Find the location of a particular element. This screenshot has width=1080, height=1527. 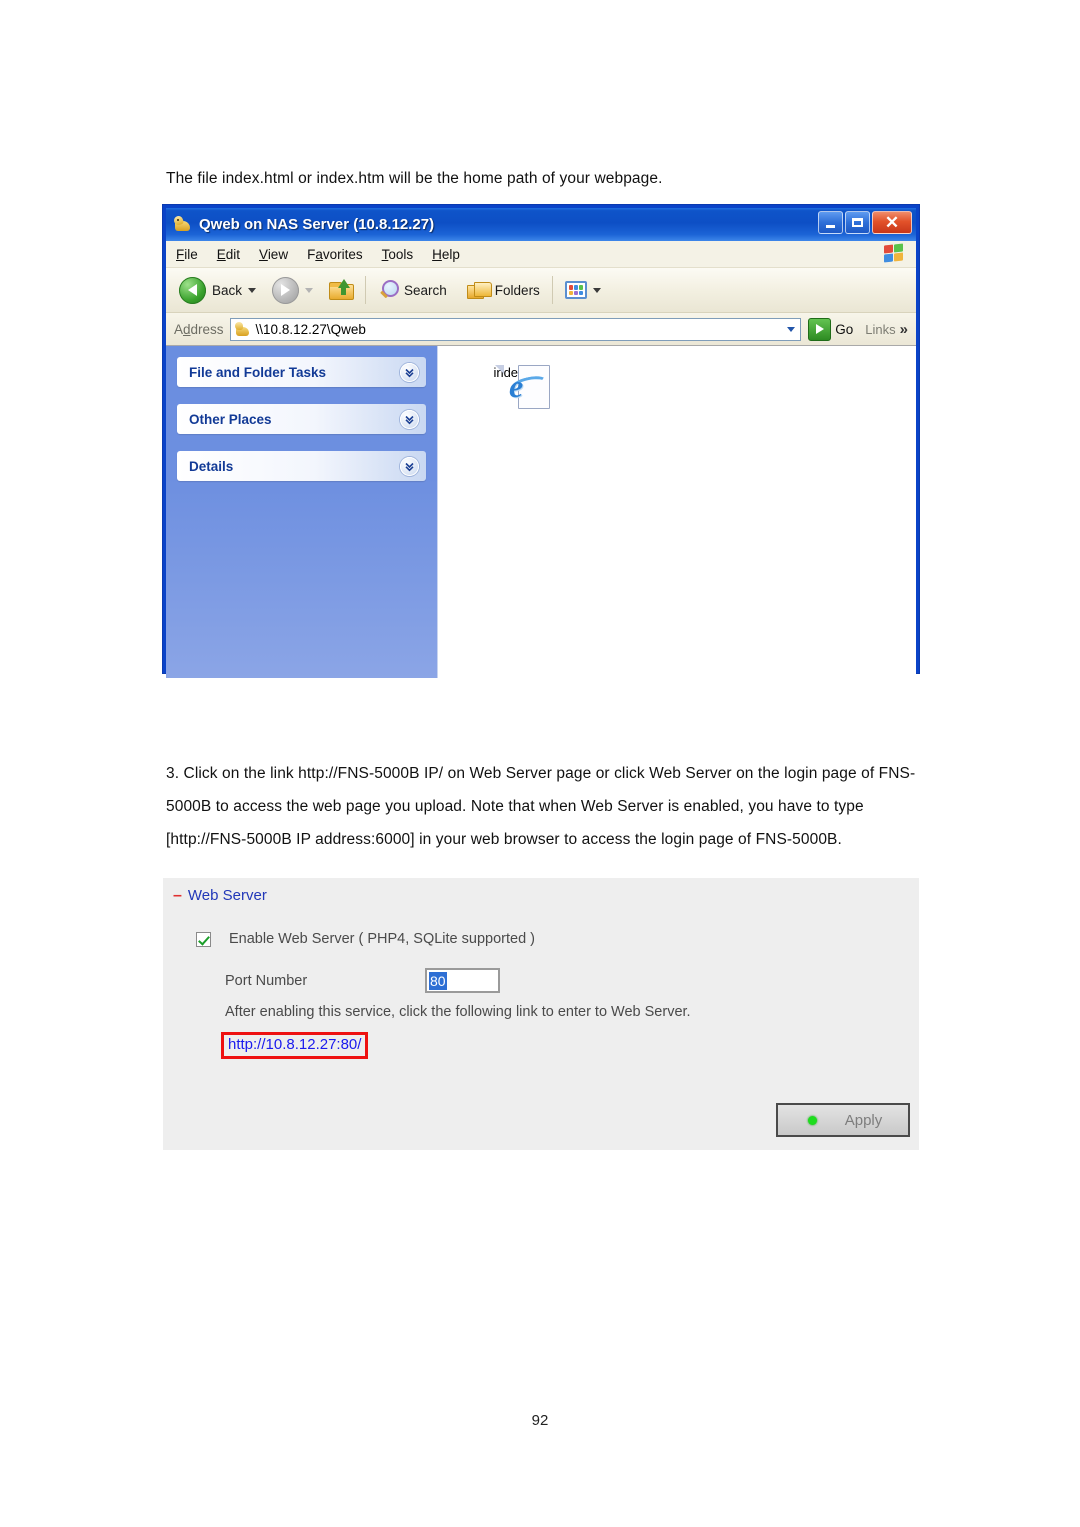

task-panel-title: Details is located at coordinates (211, 466).